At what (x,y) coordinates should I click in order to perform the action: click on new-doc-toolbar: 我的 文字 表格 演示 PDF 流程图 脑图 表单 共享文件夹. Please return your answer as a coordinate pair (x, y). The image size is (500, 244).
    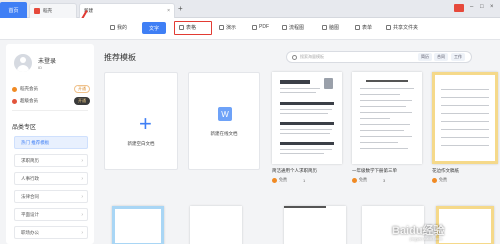
    Looking at the image, I should click on (250, 29).